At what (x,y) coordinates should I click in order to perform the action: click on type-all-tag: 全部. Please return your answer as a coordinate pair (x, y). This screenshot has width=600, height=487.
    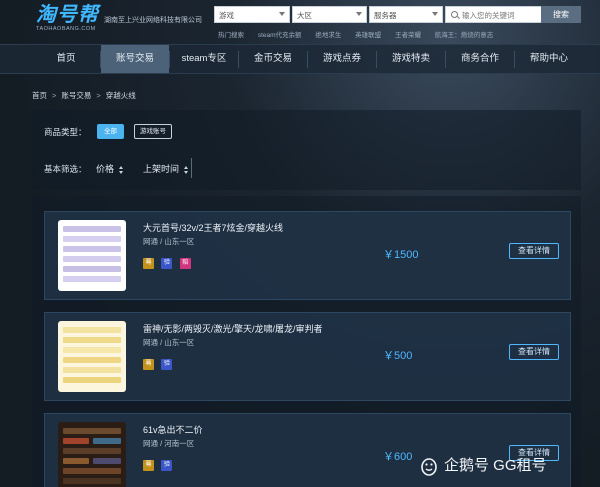
    Looking at the image, I should click on (110, 131).